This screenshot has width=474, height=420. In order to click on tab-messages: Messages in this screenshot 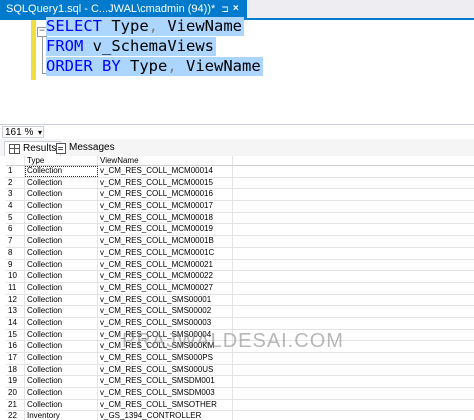, I will do `click(85, 148)`.